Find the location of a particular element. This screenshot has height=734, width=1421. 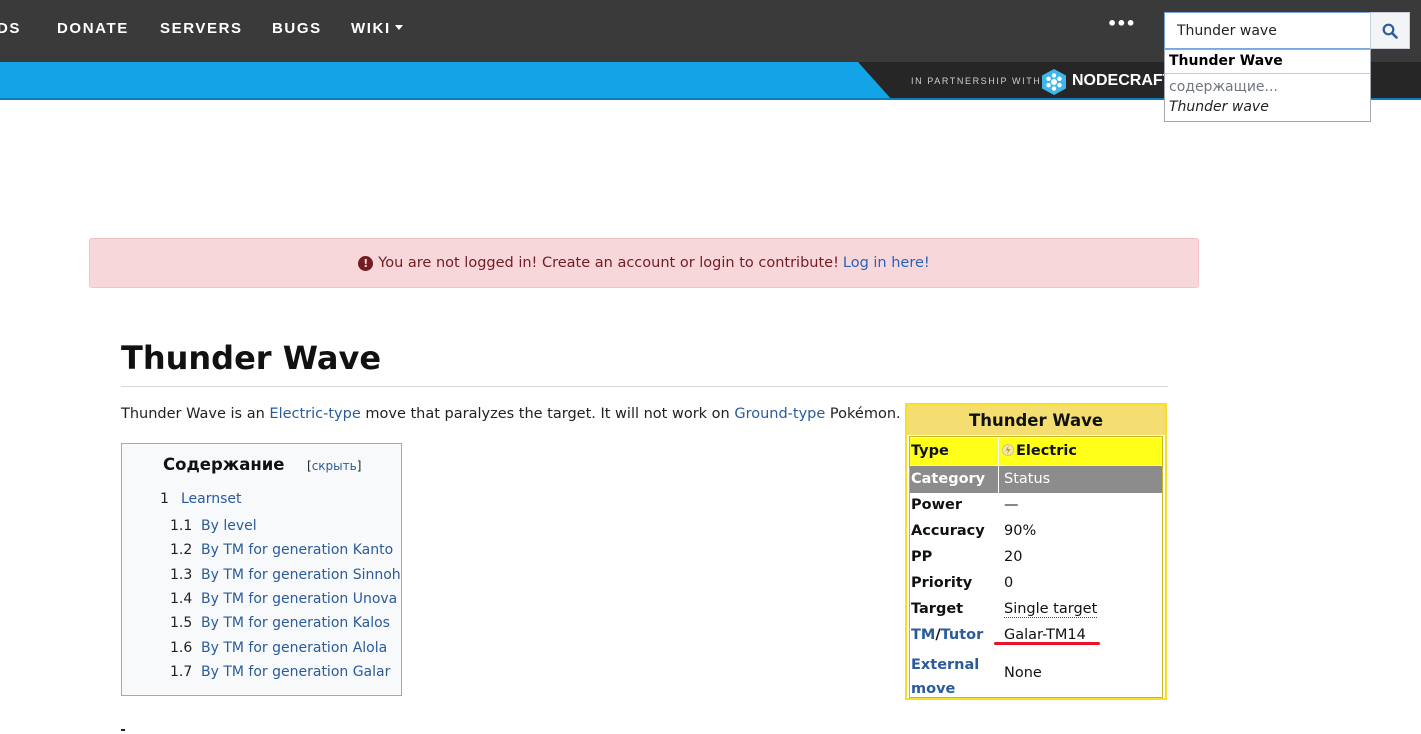

category-value: Status is located at coordinates (1027, 479).